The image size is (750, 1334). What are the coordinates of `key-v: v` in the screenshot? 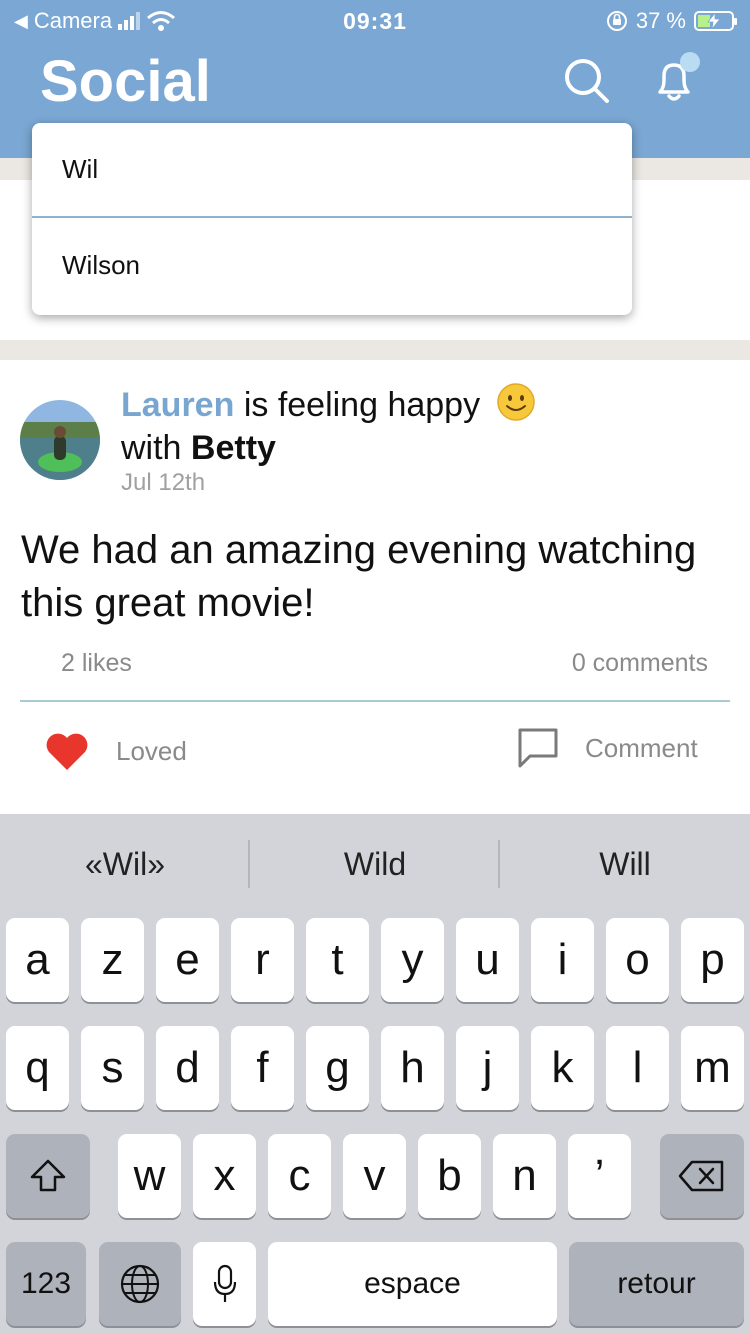 It's located at (374, 1176).